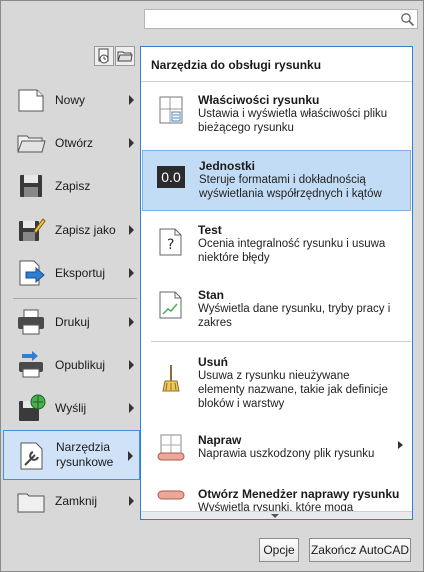 The width and height of the screenshot is (424, 572). What do you see at coordinates (31, 503) in the screenshot?
I see `close-folder-icon` at bounding box center [31, 503].